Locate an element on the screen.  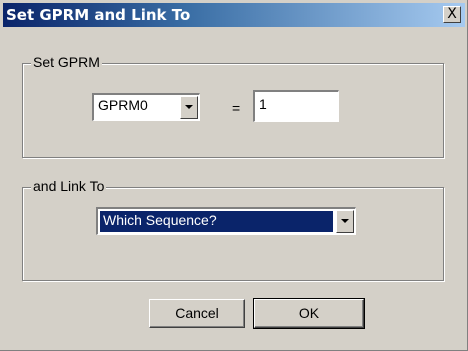
equals-sign: = is located at coordinates (236, 108).